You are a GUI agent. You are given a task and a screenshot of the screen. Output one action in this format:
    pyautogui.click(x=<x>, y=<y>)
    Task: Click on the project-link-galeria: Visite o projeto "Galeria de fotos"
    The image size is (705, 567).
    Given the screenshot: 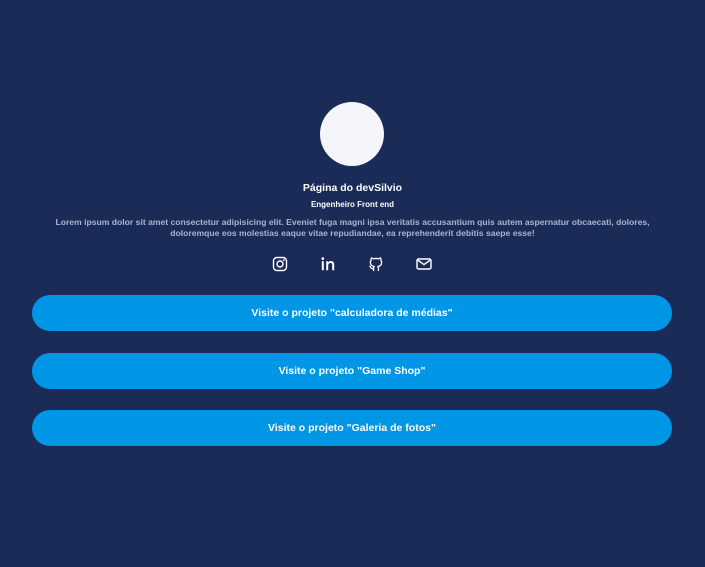 What is the action you would take?
    pyautogui.click(x=352, y=428)
    